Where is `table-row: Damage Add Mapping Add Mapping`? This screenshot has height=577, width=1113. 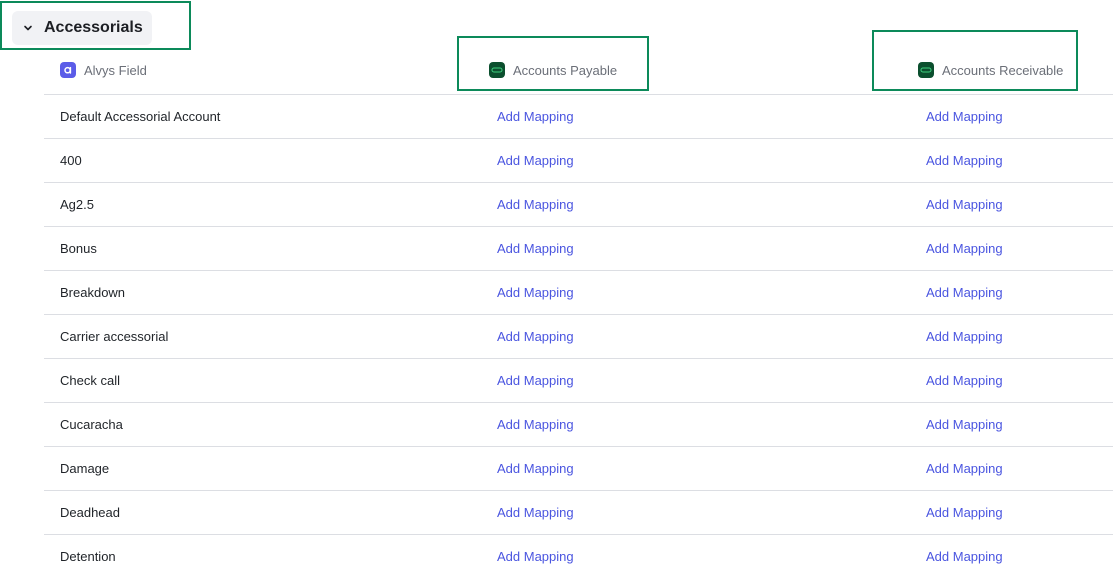 table-row: Damage Add Mapping Add Mapping is located at coordinates (578, 469).